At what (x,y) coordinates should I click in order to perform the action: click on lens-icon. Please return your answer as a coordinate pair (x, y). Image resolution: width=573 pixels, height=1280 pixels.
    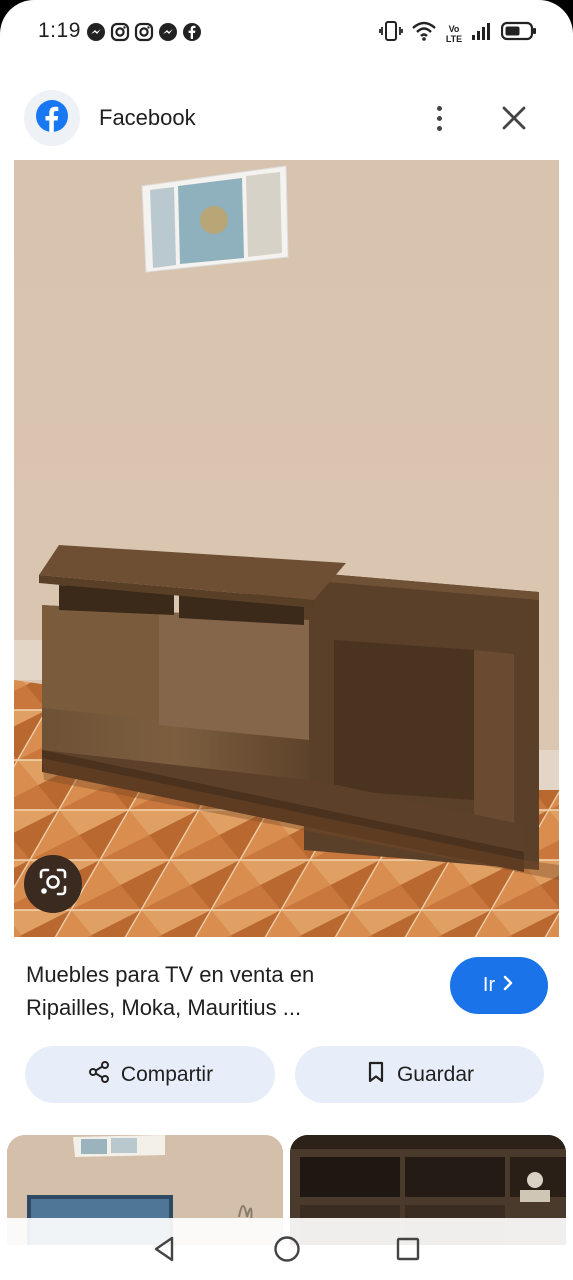
    Looking at the image, I should click on (53, 884).